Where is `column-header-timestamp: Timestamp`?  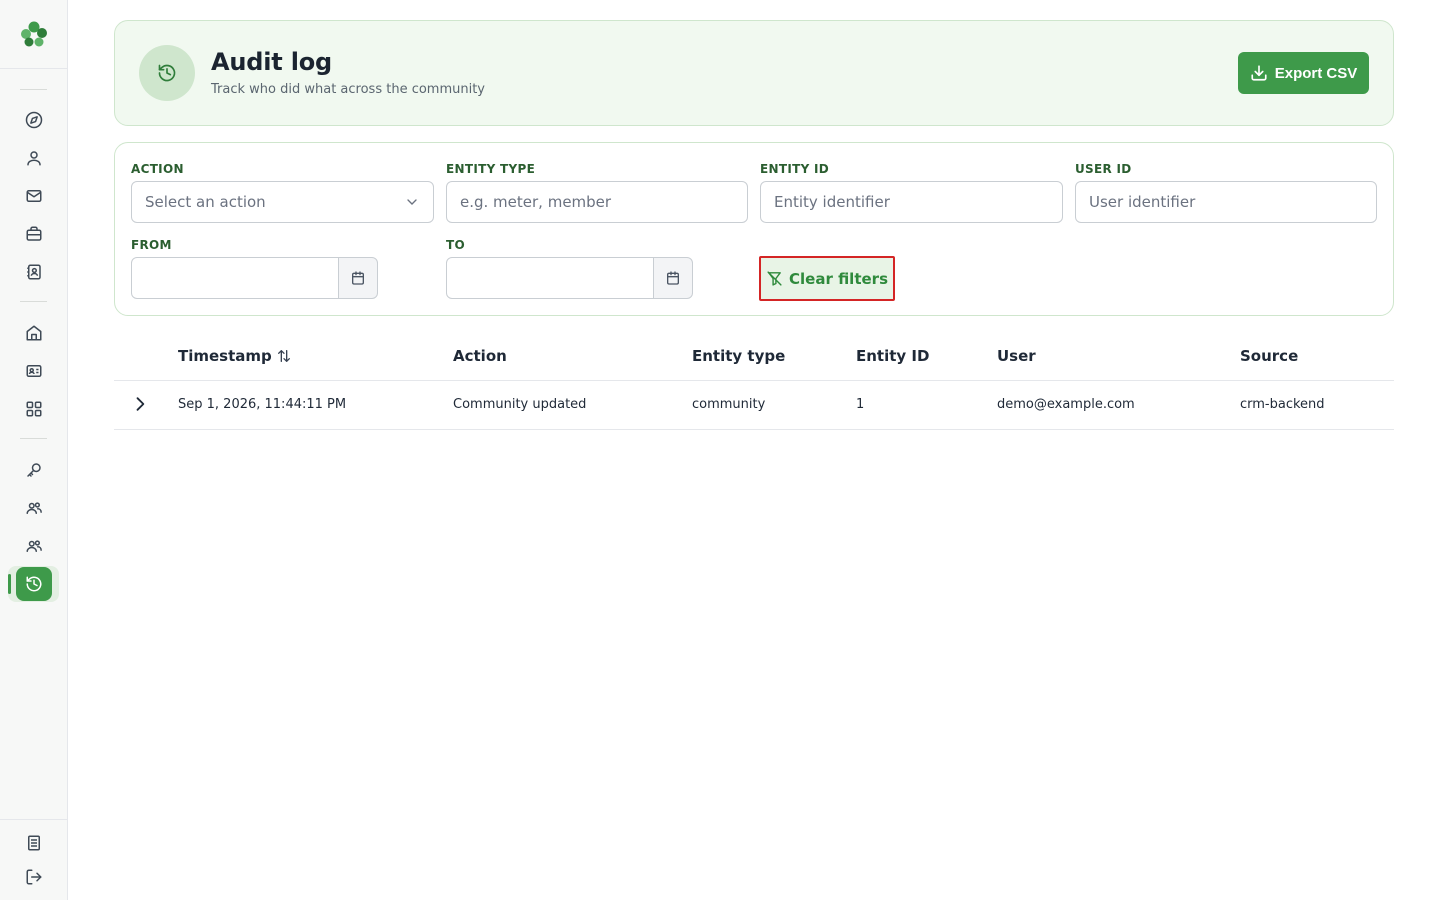
column-header-timestamp: Timestamp is located at coordinates (235, 356).